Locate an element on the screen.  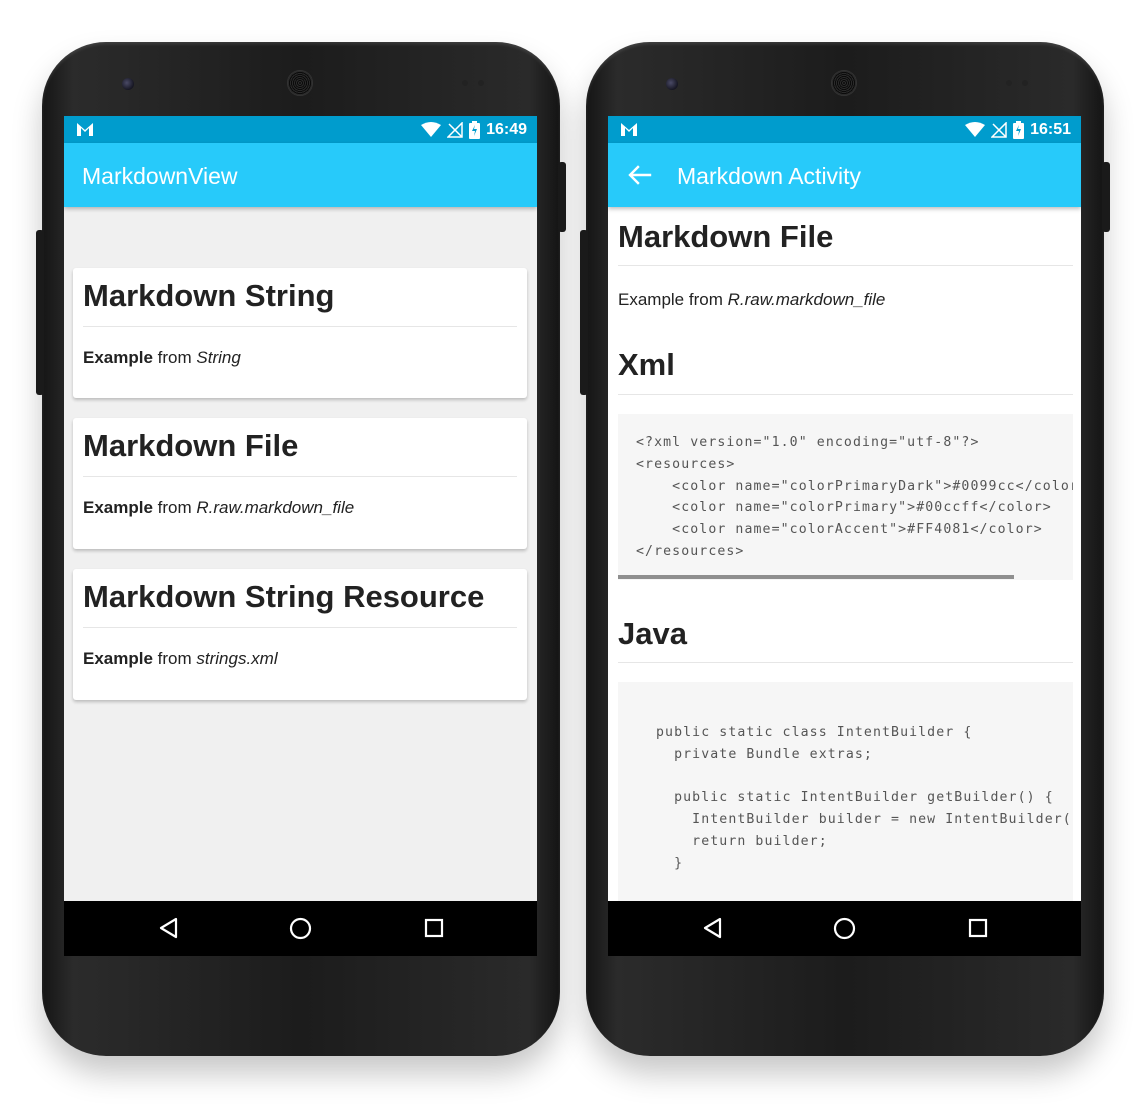
arrow-back-icon is located at coordinates (640, 175).